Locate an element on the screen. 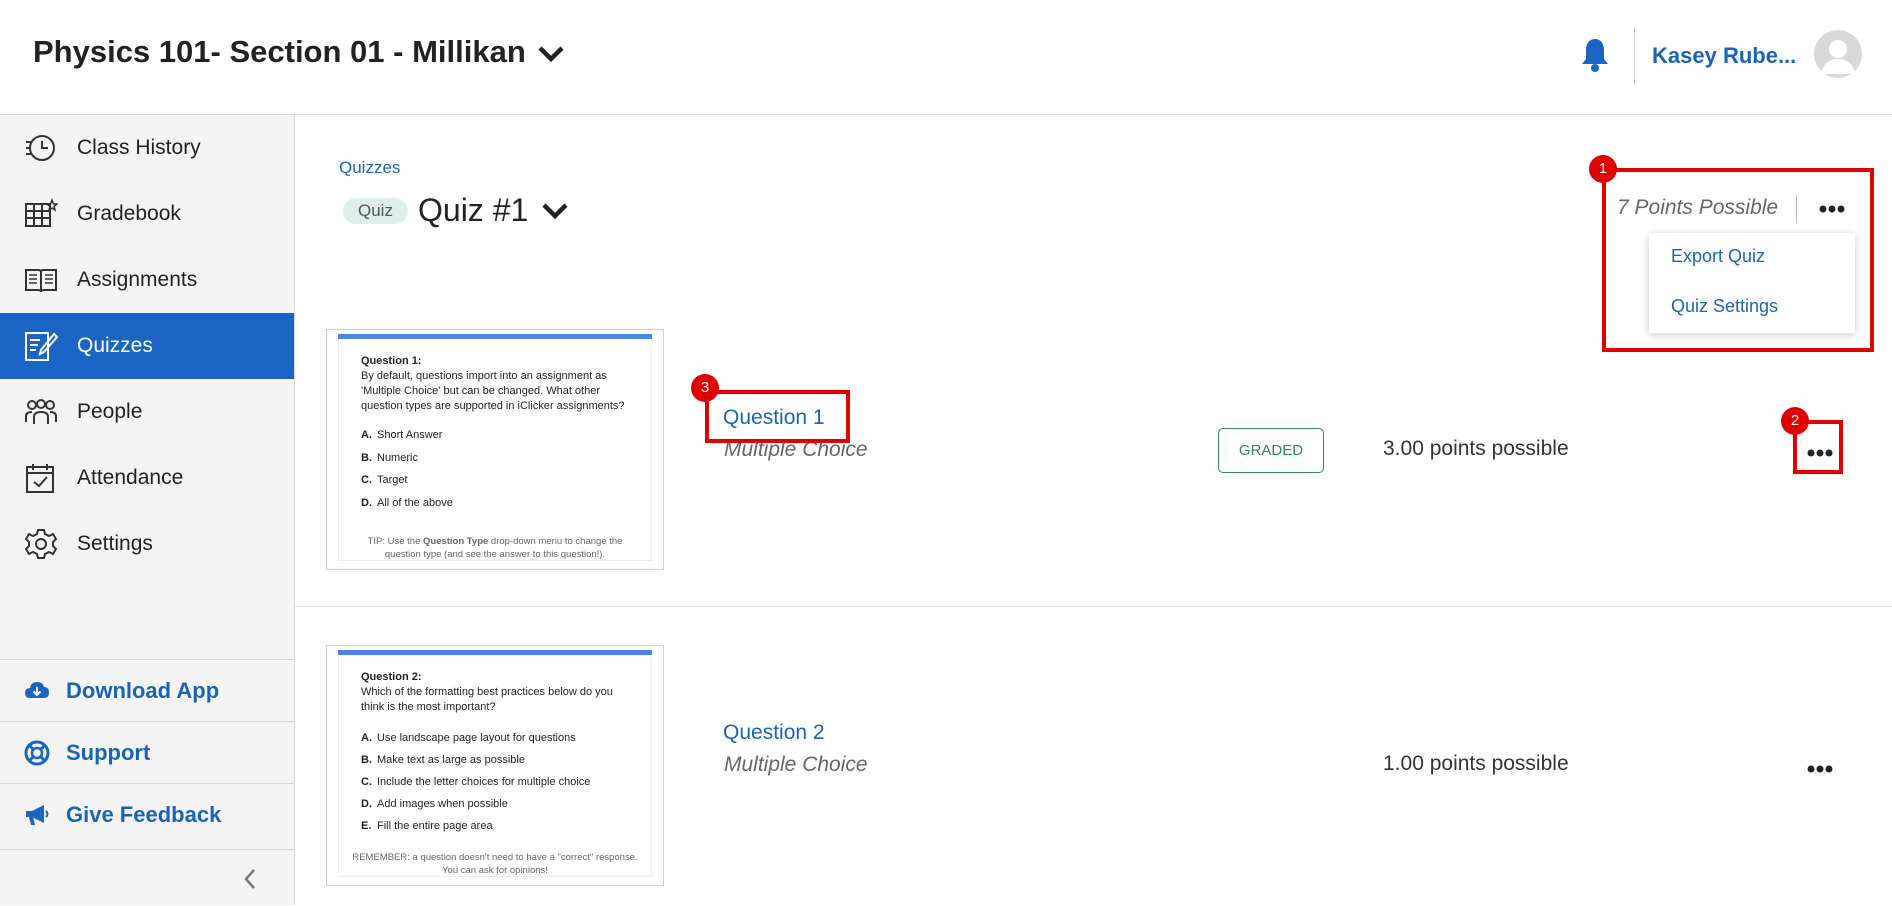  sidebar-item-class-history: Class History is located at coordinates (147, 148).